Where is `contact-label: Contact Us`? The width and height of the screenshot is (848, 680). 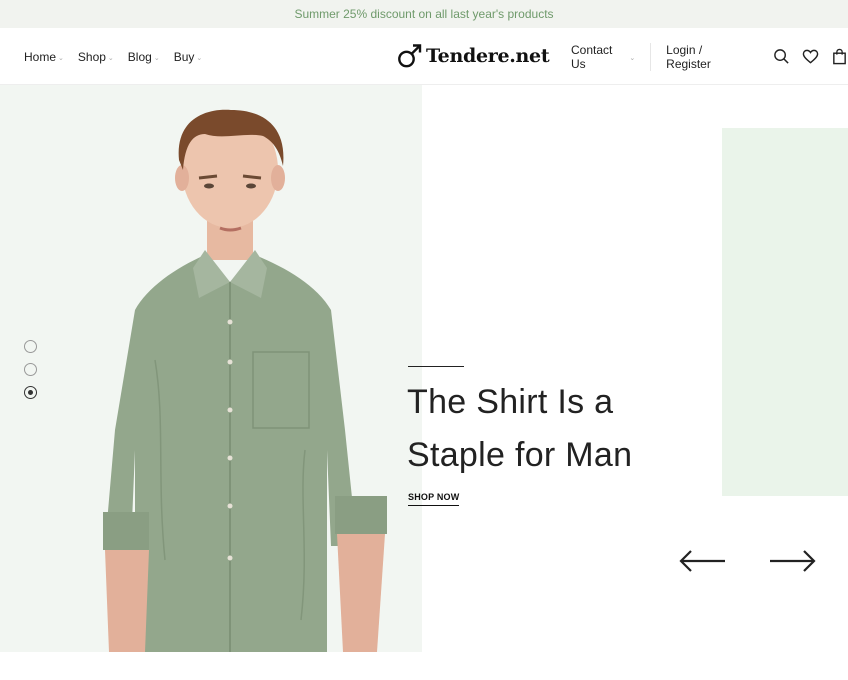
contact-label: Contact Us is located at coordinates (592, 56).